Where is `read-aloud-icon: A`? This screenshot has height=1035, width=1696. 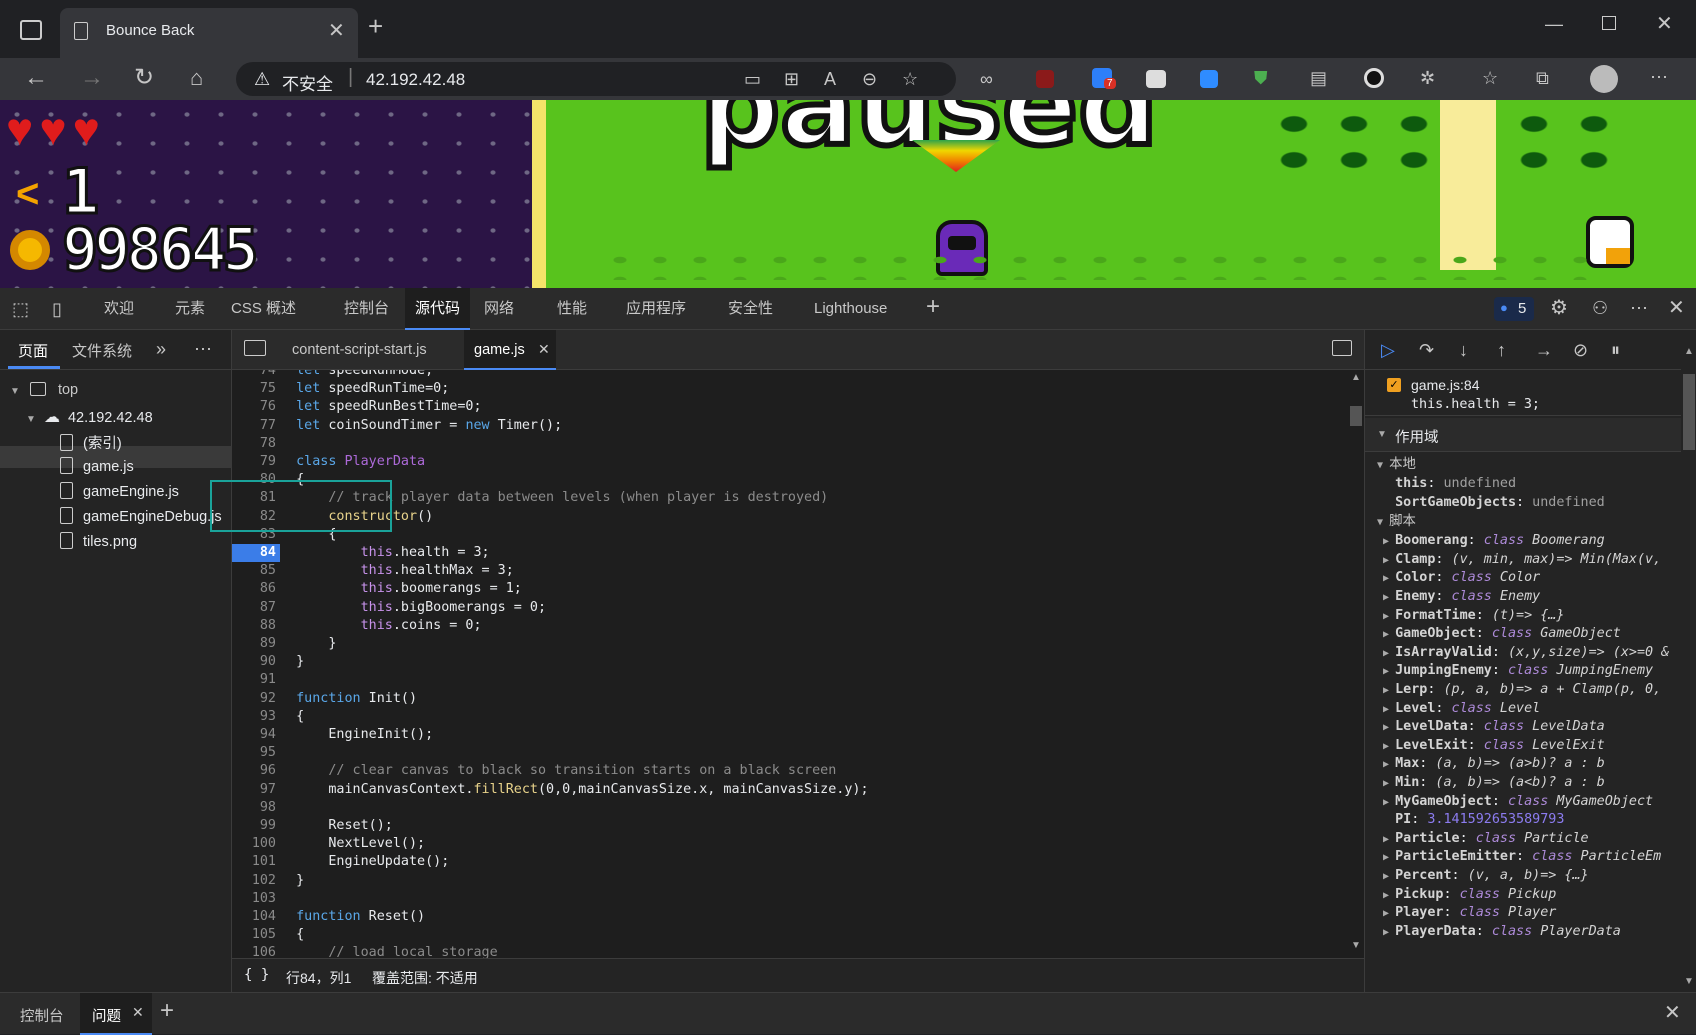 read-aloud-icon: A is located at coordinates (830, 79).